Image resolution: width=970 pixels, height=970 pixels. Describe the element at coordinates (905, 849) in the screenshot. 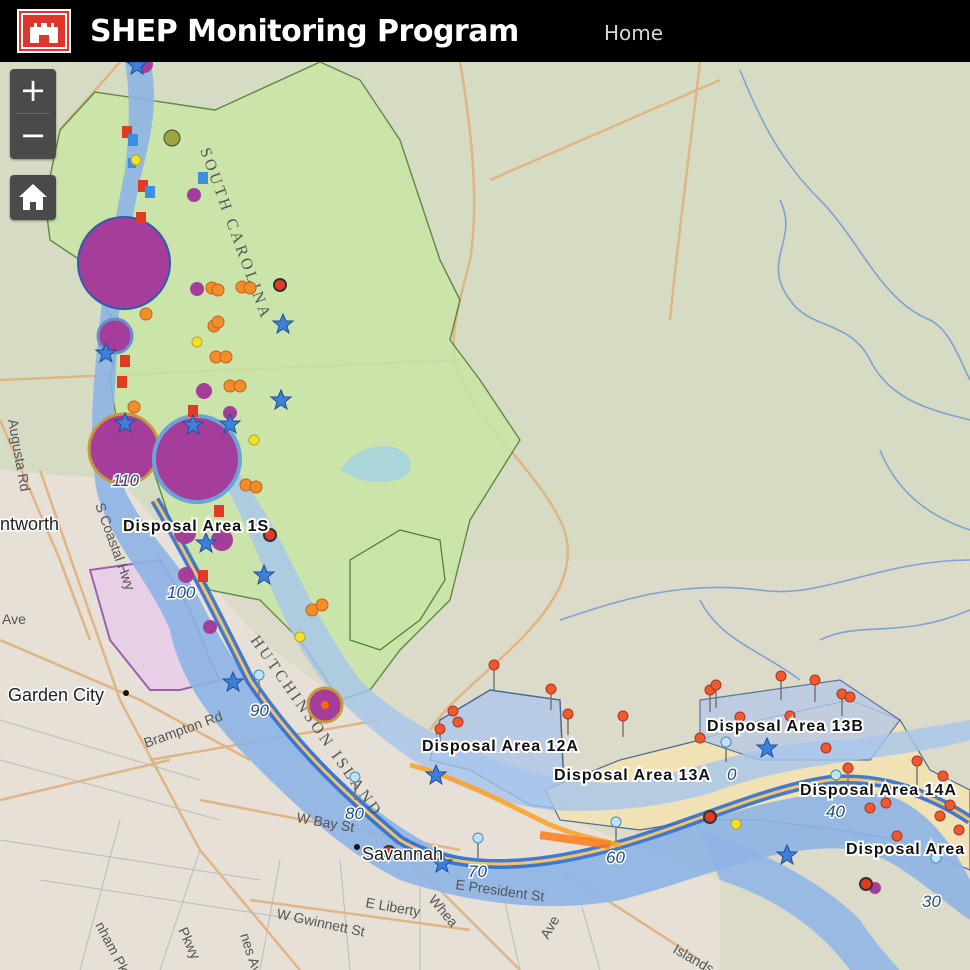

I see `label-disposal-area-partial: Disposal Area` at that location.